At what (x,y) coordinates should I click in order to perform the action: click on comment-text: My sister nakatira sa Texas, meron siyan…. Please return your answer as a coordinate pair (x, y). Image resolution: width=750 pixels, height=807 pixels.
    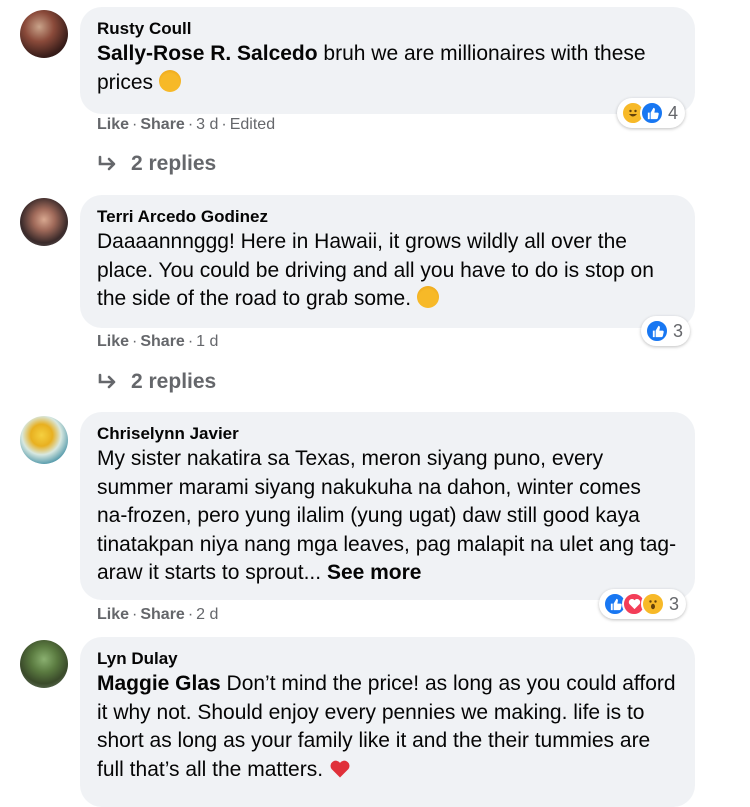
    Looking at the image, I should click on (387, 516).